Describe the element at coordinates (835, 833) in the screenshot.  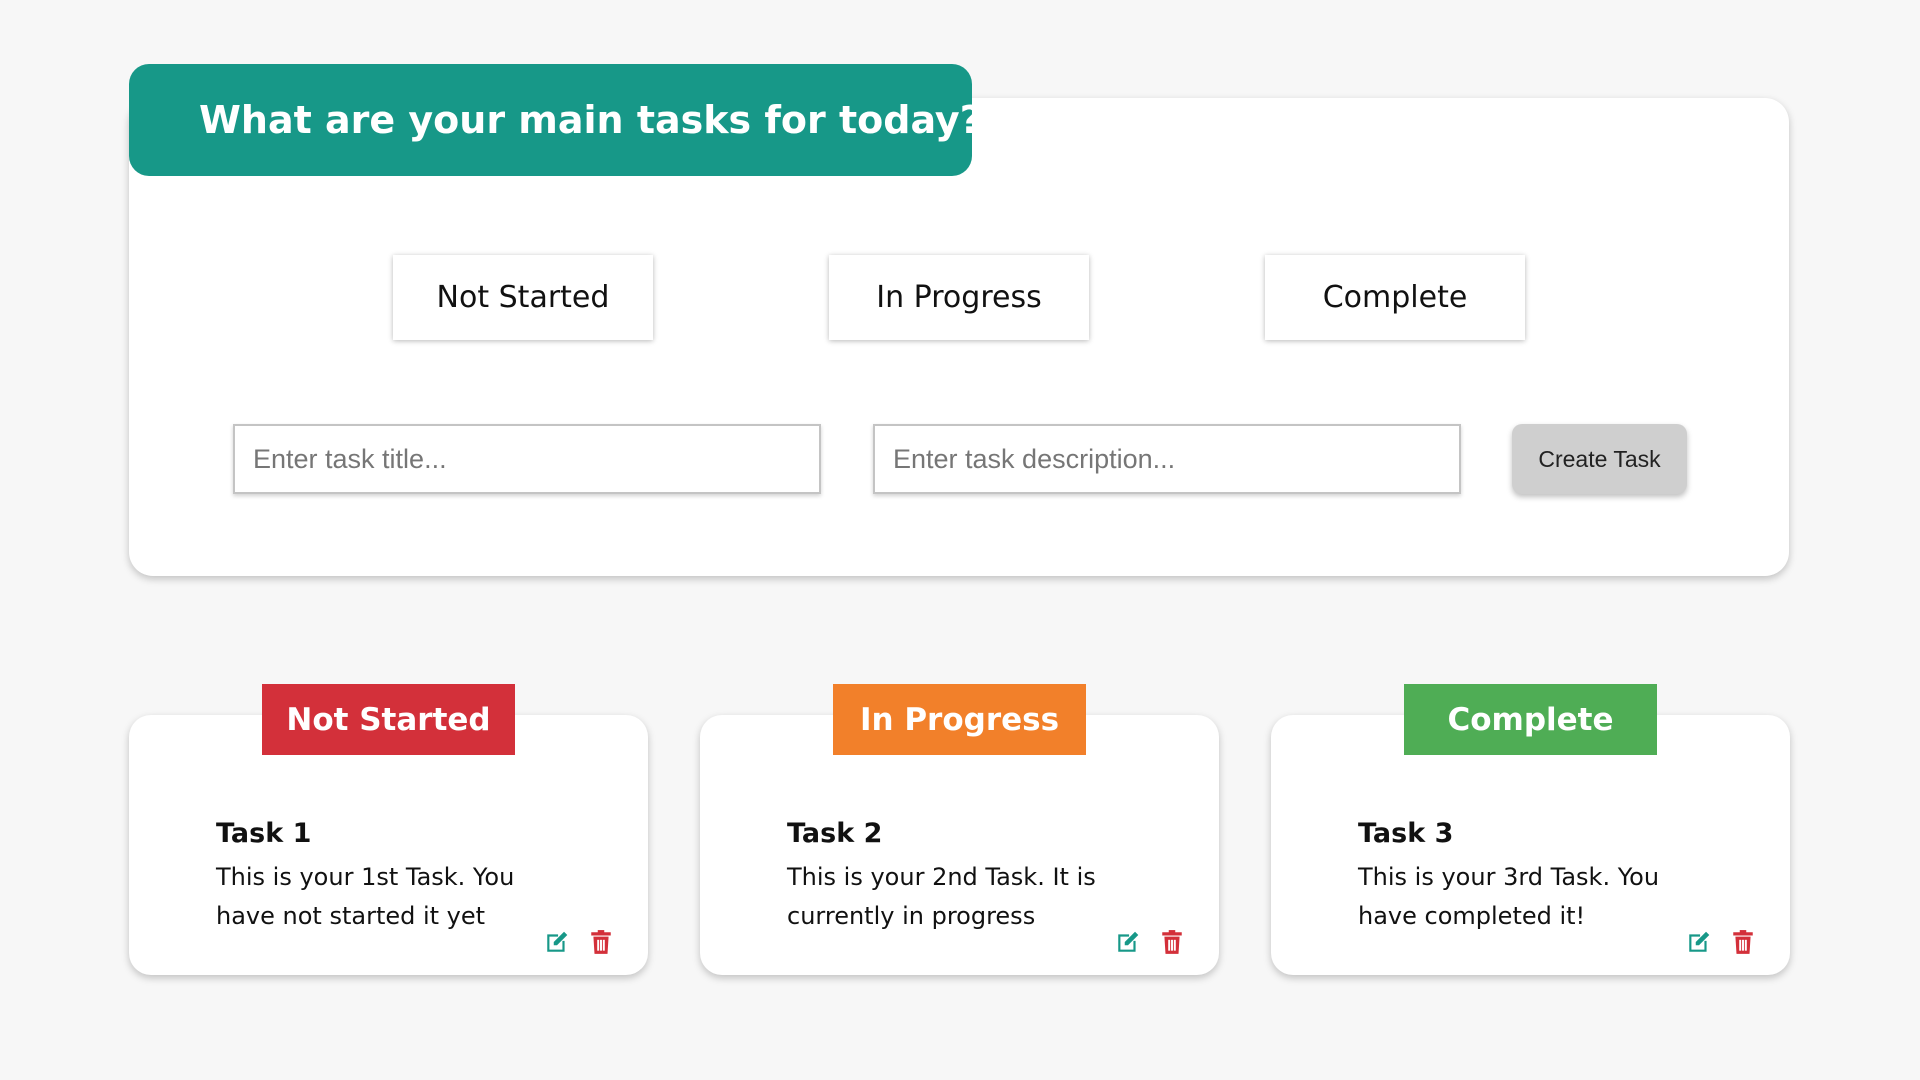
I see `task-title: Task 2` at that location.